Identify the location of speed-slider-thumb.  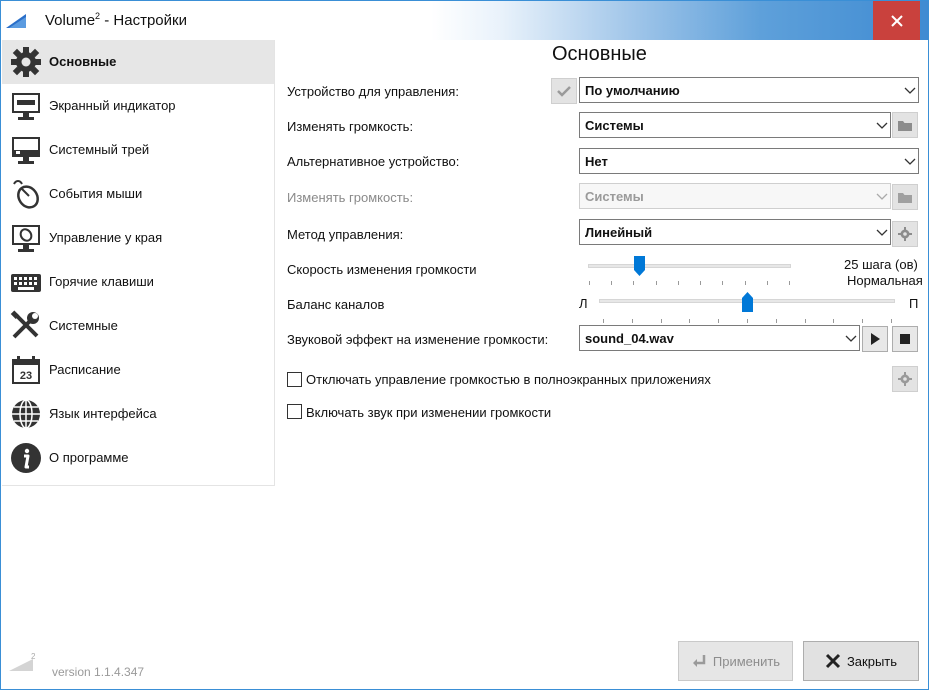
(639, 266).